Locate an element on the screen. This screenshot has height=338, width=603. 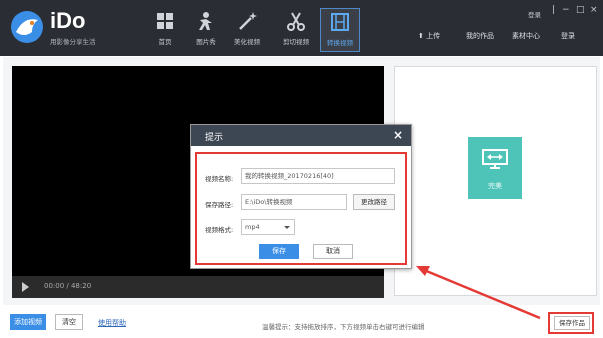
minimize-button: − is located at coordinates (566, 10).